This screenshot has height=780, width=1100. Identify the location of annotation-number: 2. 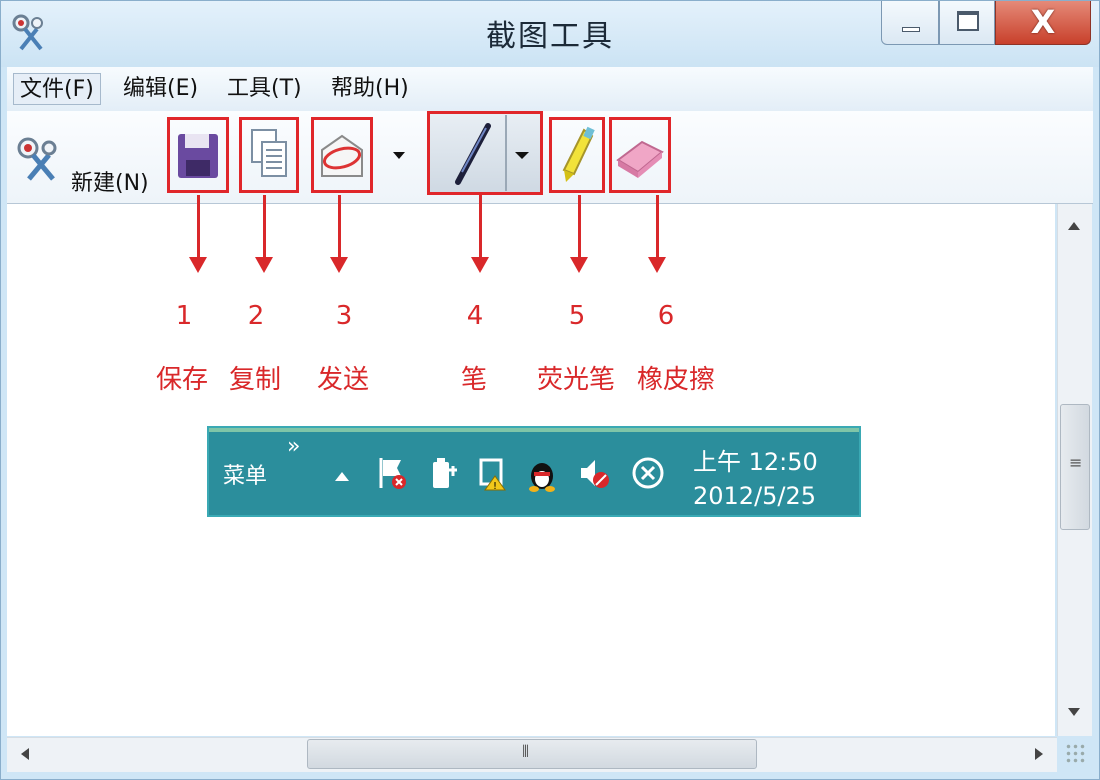
(256, 316).